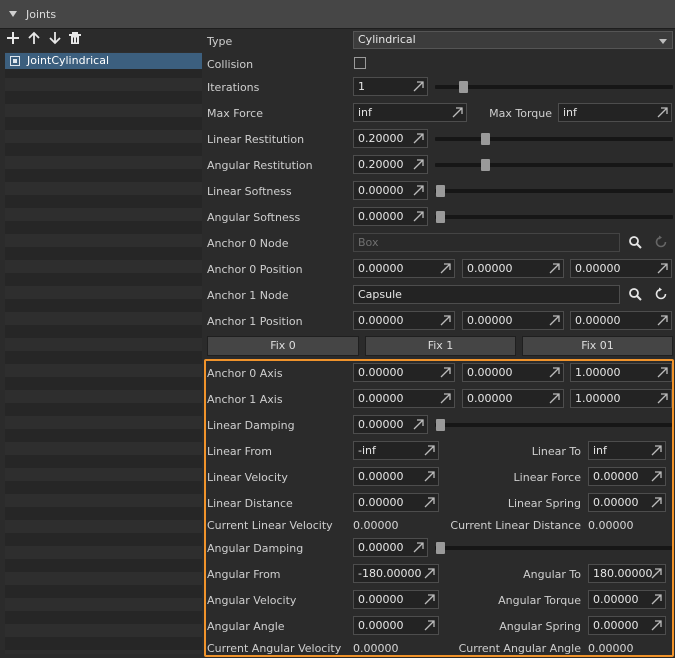 This screenshot has height=658, width=675. Describe the element at coordinates (554, 191) in the screenshot. I see `linear-softness-slider-track` at that location.